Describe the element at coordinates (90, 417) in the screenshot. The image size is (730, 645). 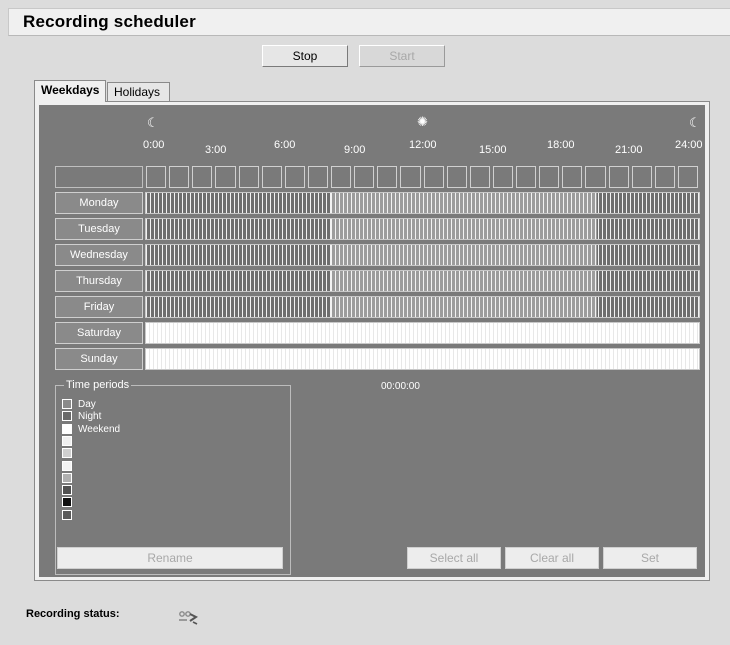
I see `legend-label: Night` at that location.